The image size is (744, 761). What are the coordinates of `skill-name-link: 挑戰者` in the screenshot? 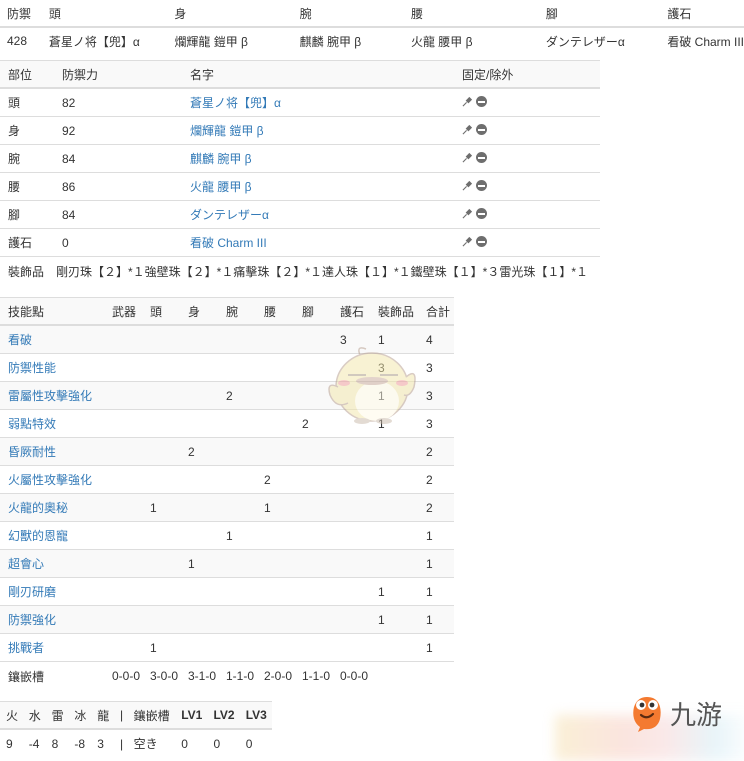 It's located at (52, 647).